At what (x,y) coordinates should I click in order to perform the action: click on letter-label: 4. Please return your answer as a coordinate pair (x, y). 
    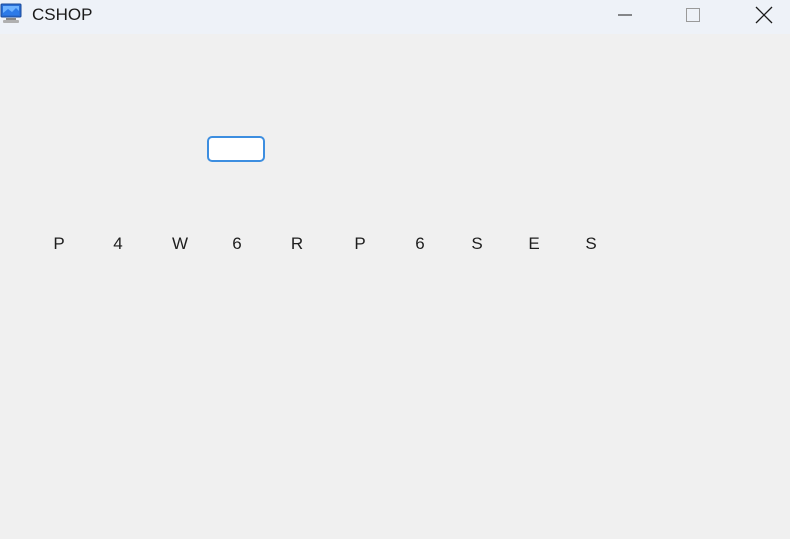
    Looking at the image, I should click on (118, 243).